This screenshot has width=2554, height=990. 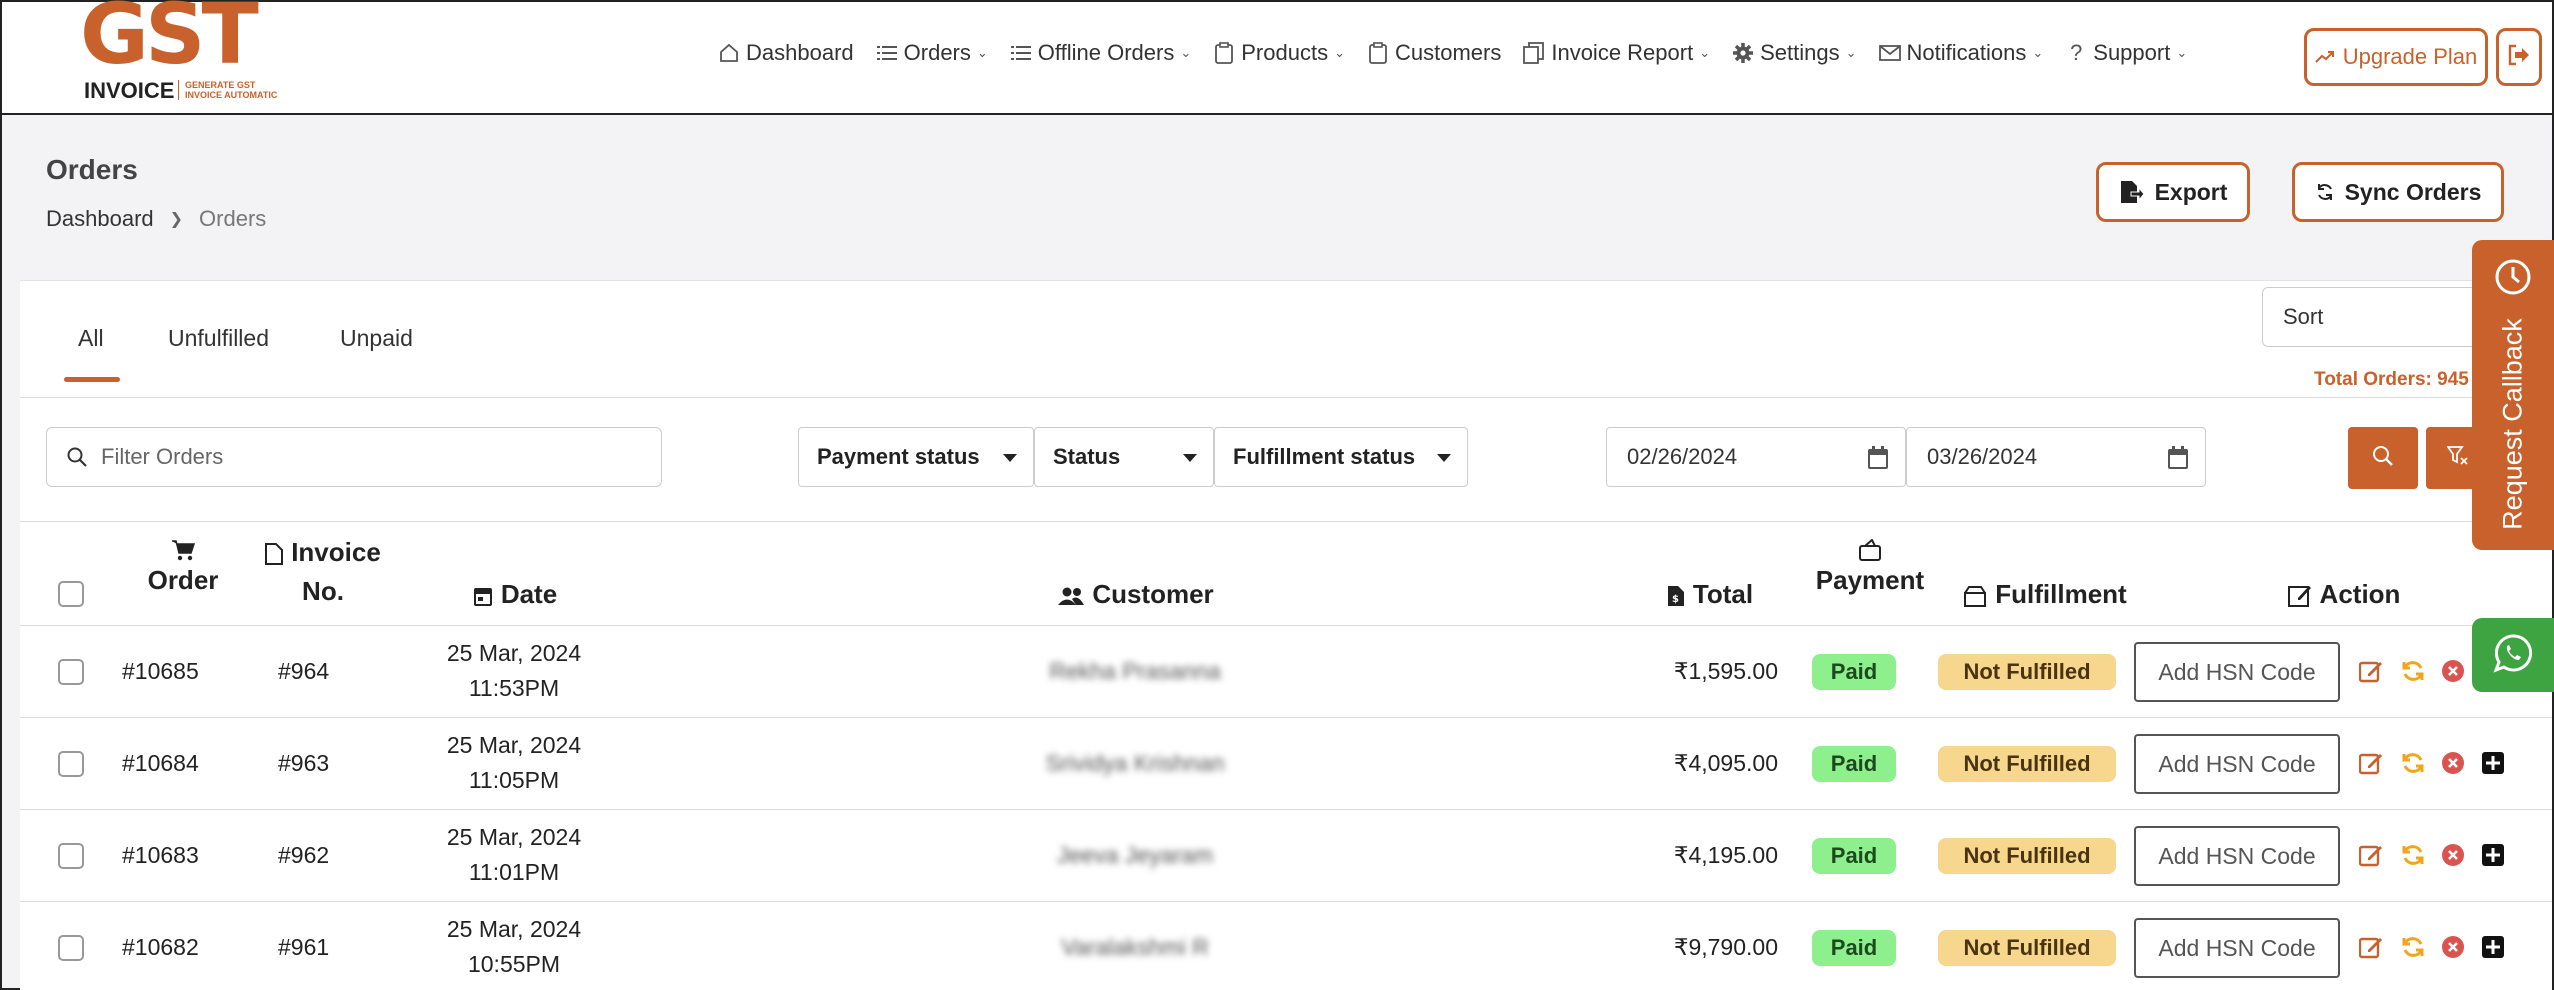 I want to click on nav-label: Orders, so click(x=937, y=52).